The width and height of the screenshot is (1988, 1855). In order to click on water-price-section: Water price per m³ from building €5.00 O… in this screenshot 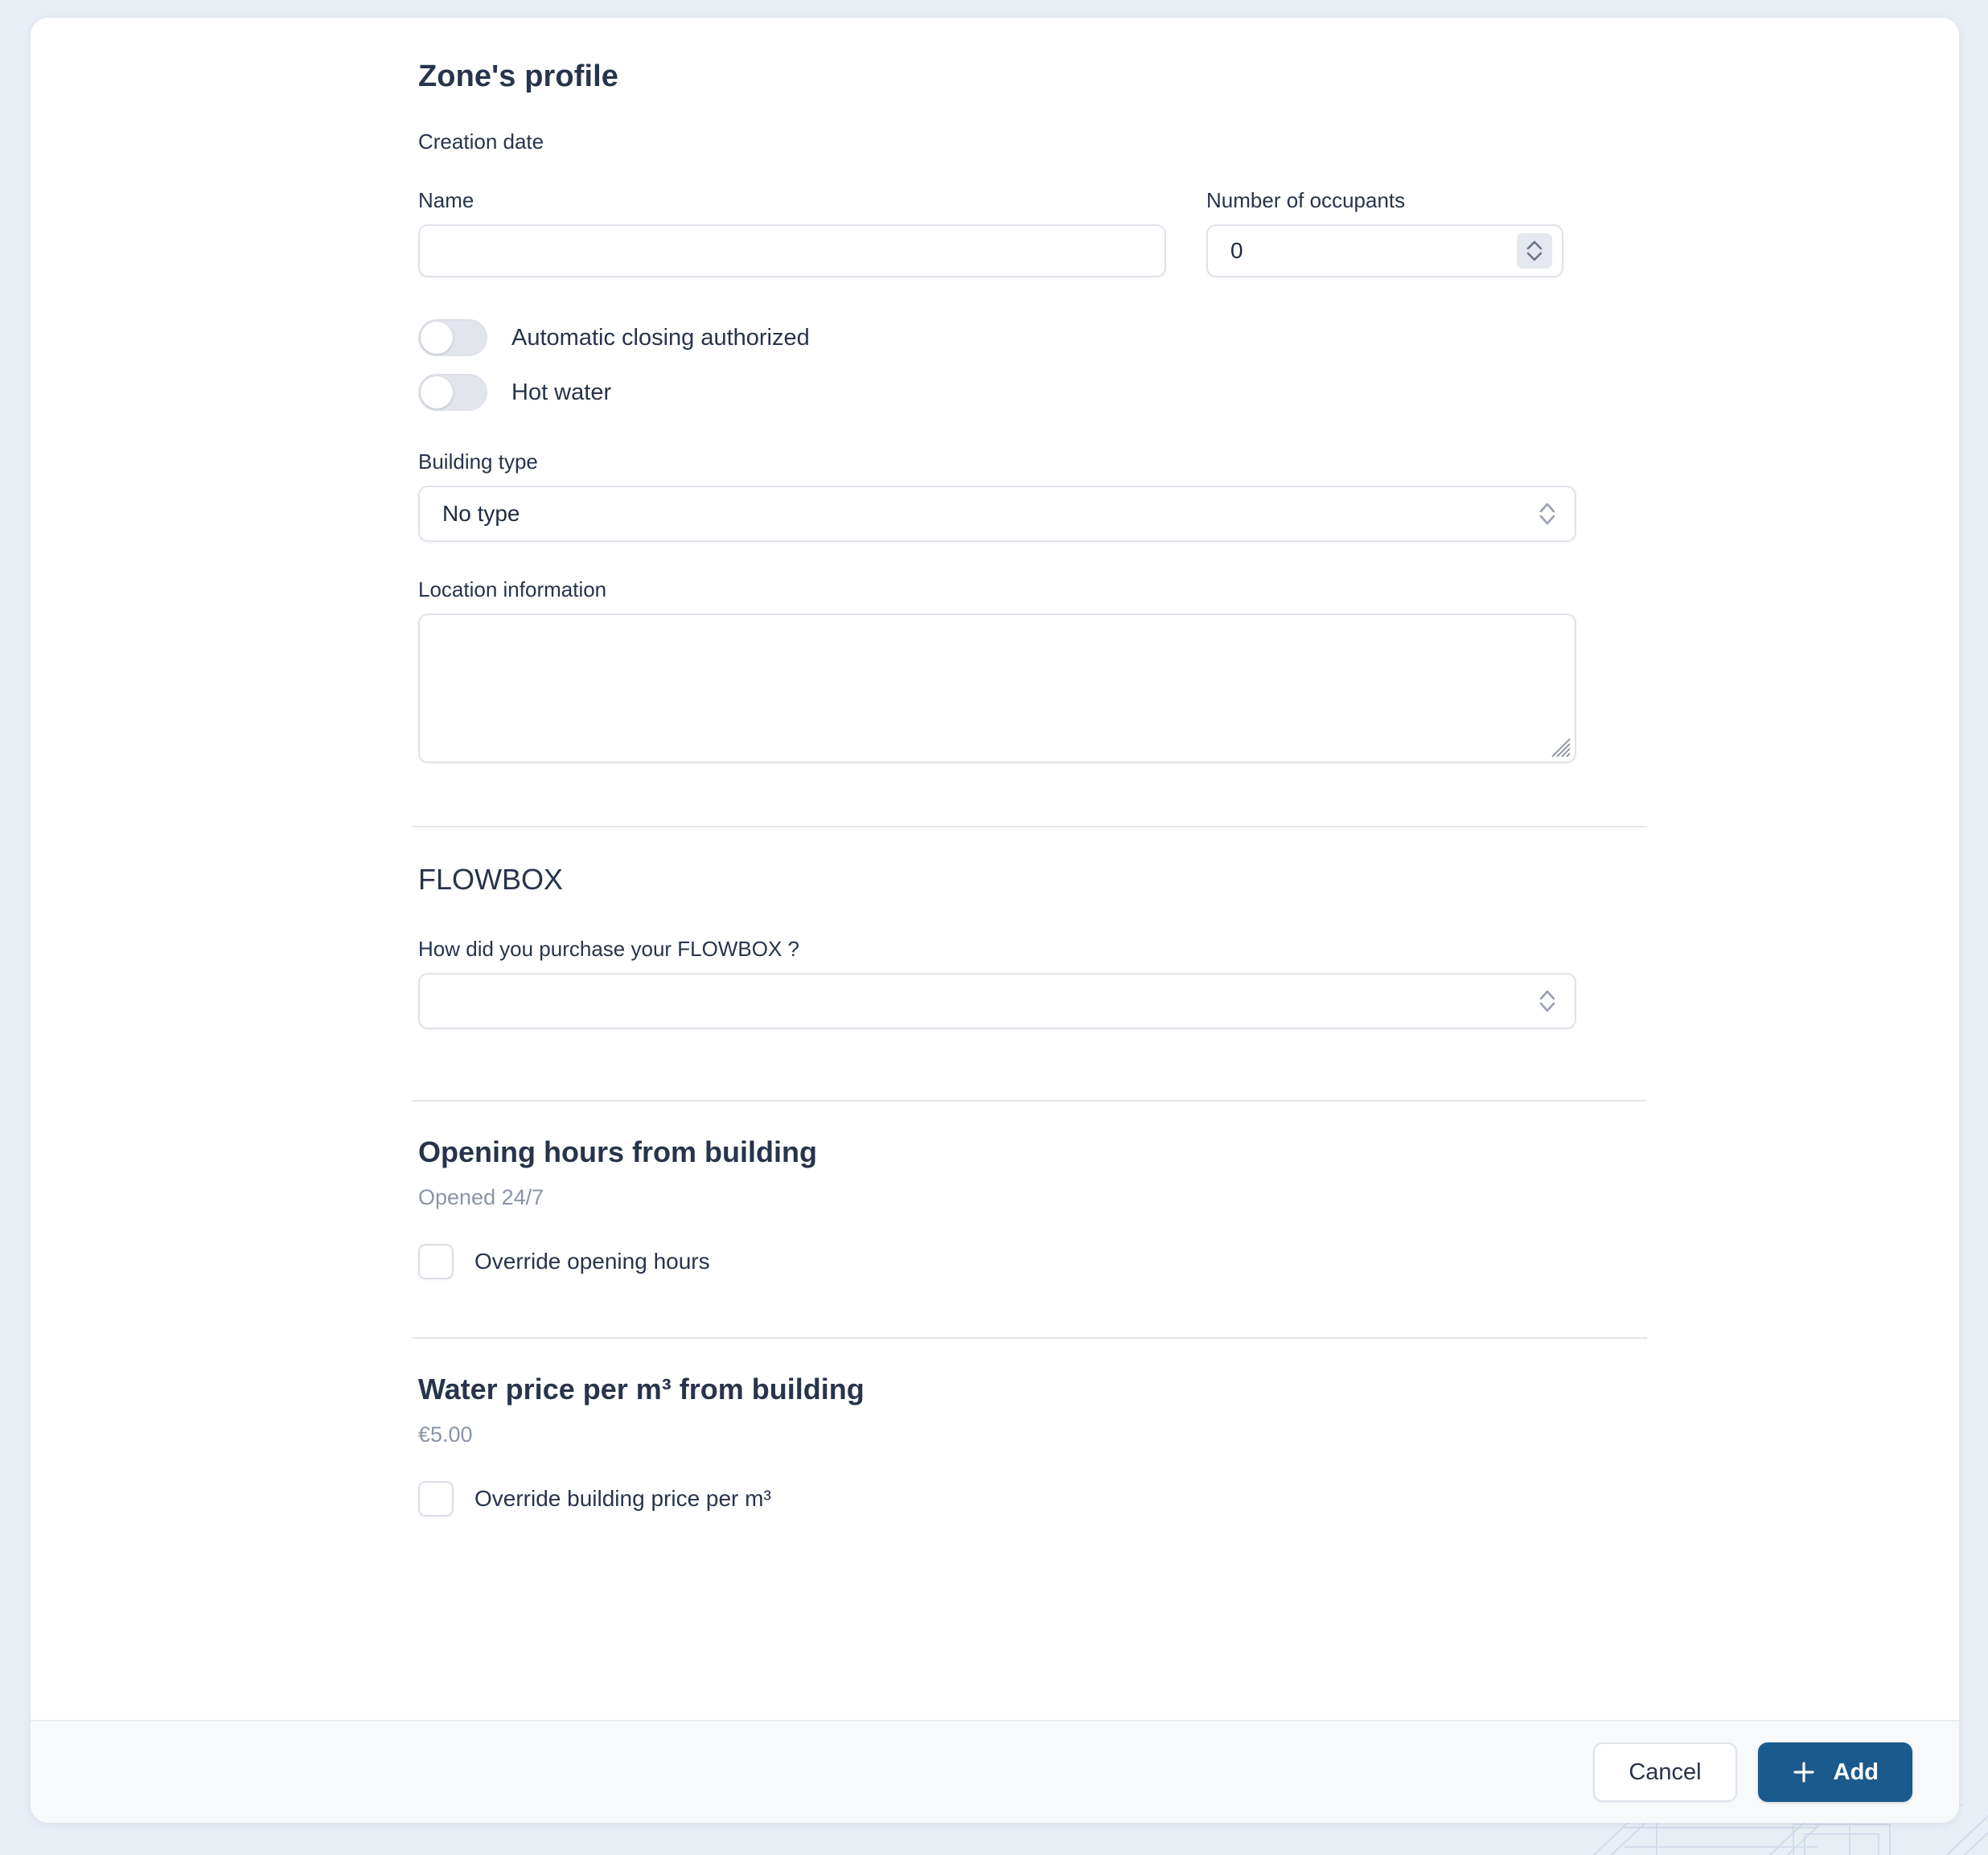, I will do `click(995, 1427)`.